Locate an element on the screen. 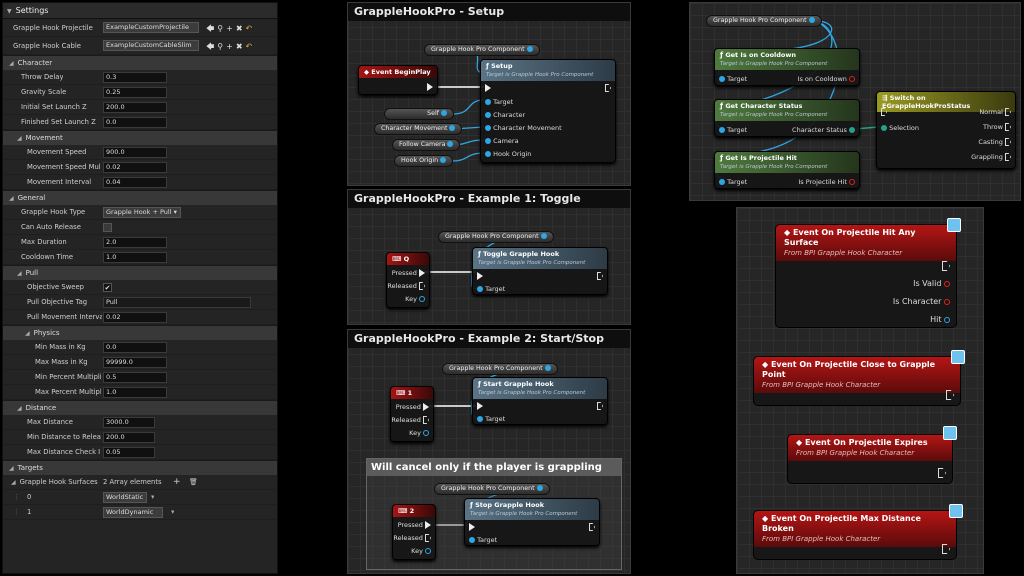 The height and width of the screenshot is (576, 1024). projectile-asset-dropdown: ExampleCustomProjectile is located at coordinates (151, 27).